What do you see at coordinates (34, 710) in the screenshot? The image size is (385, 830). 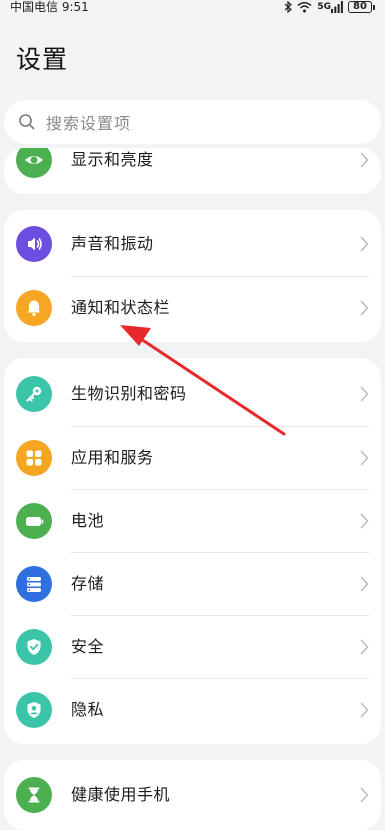 I see `privacy-person-icon` at bounding box center [34, 710].